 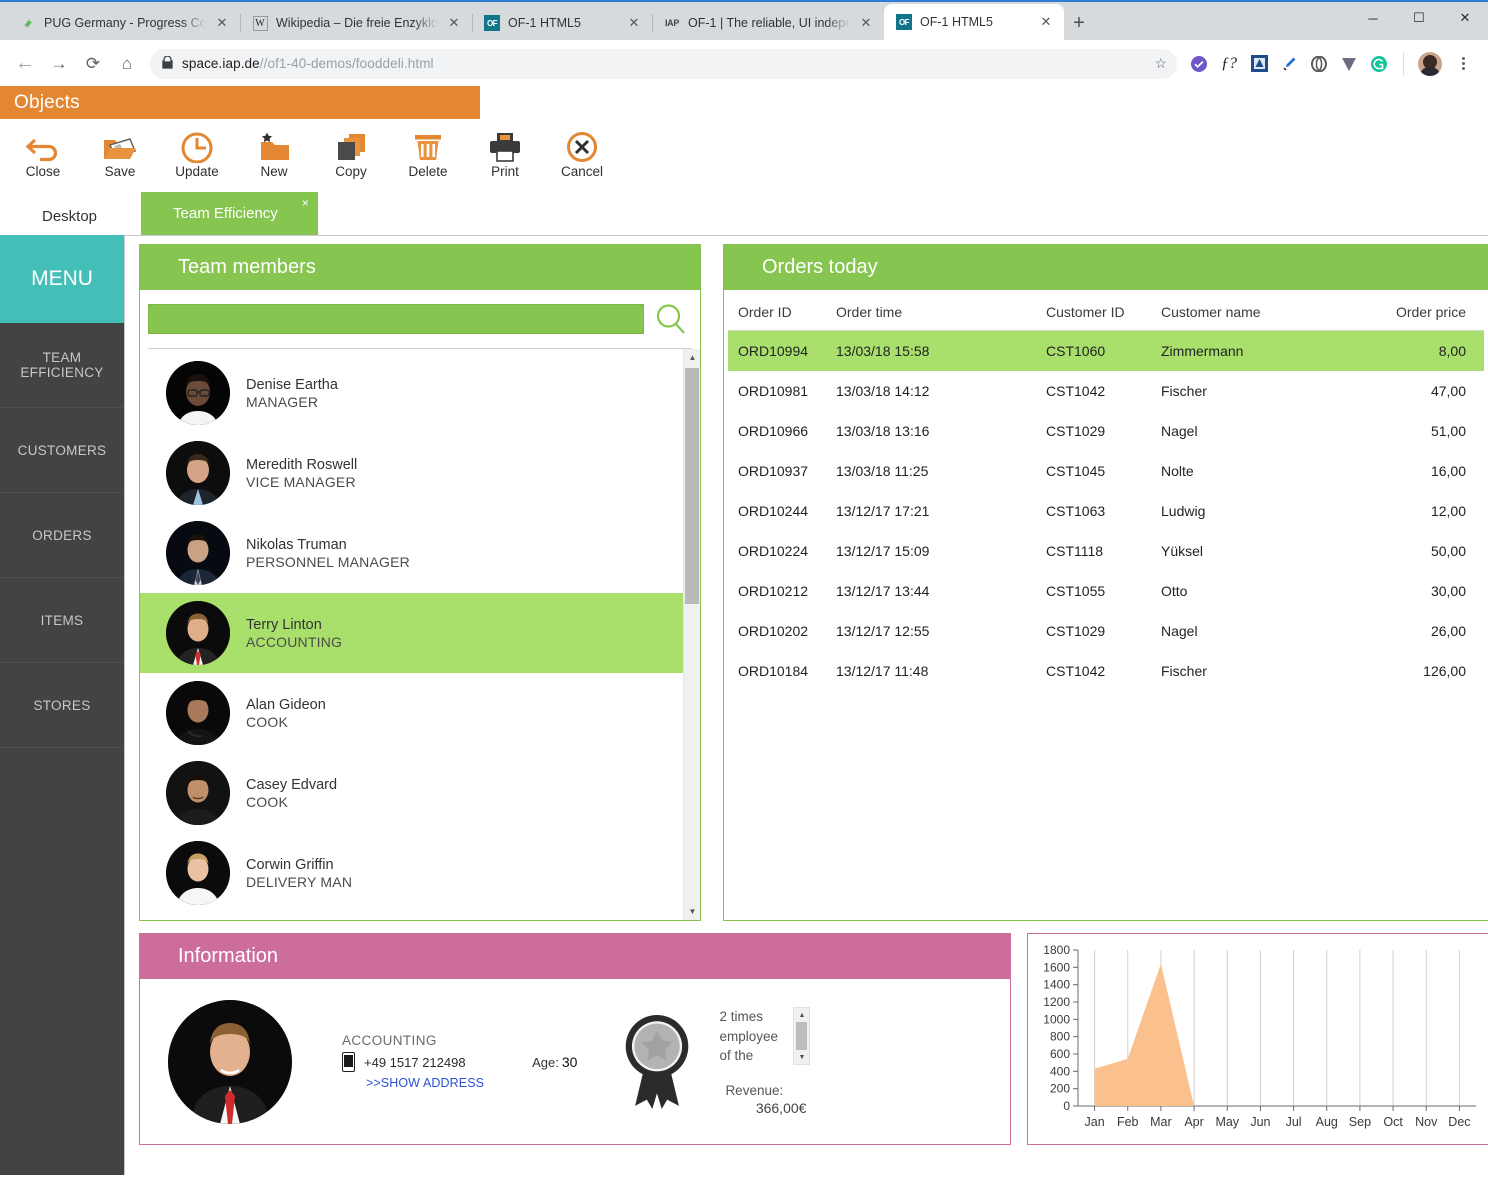 What do you see at coordinates (505, 153) in the screenshot?
I see `print-button: Print` at bounding box center [505, 153].